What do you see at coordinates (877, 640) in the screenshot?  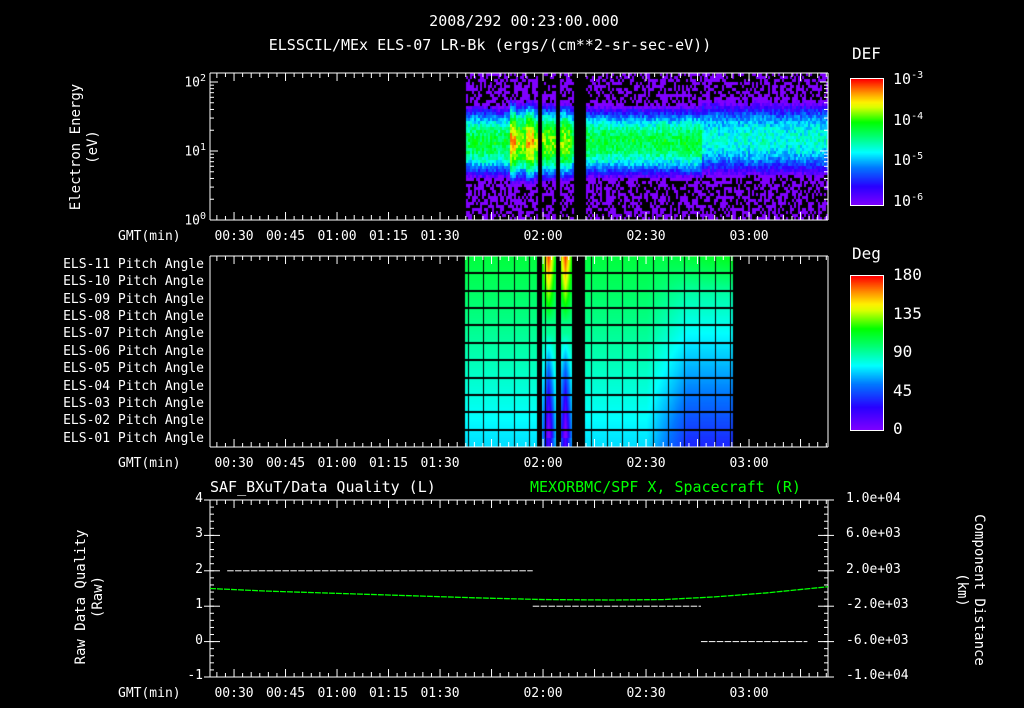 I see `distance-tick-label: -6.0e+03` at bounding box center [877, 640].